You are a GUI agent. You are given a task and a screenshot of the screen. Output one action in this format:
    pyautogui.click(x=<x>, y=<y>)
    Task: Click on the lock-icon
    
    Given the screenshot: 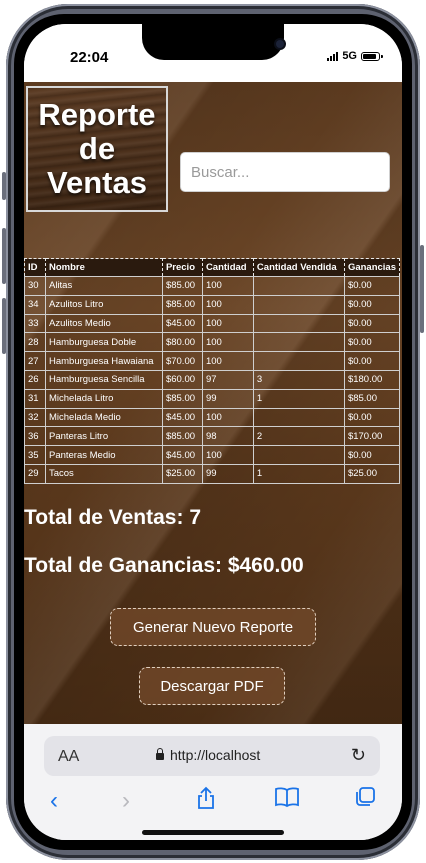 What is the action you would take?
    pyautogui.click(x=160, y=754)
    